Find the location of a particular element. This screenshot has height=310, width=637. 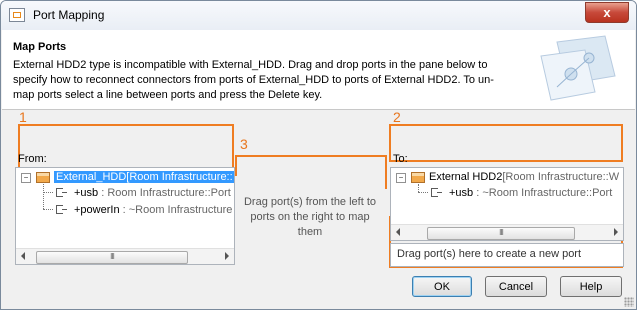

to-horizontal-scrollbar: III is located at coordinates (507, 232).